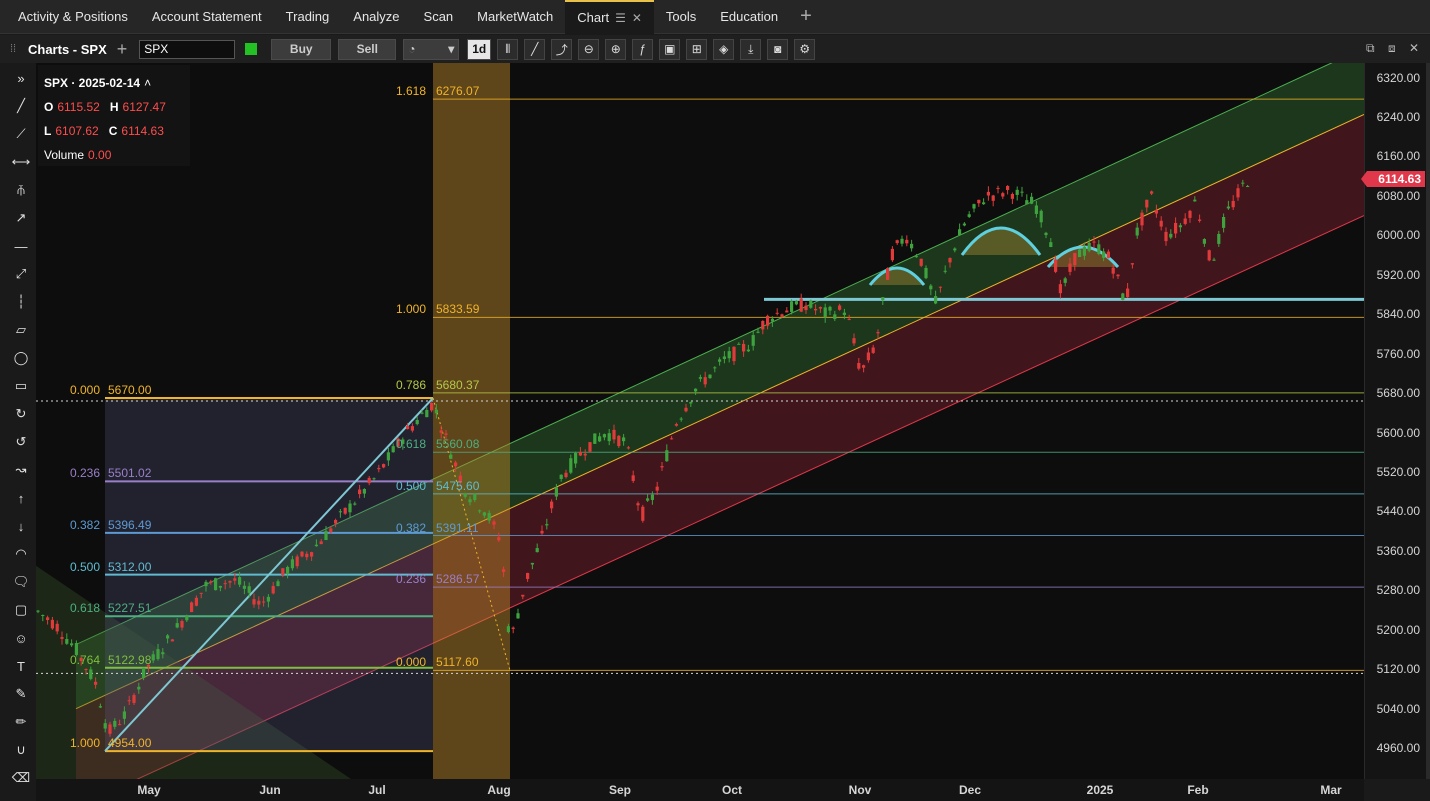  What do you see at coordinates (301, 49) in the screenshot?
I see `buy-button: Buy` at bounding box center [301, 49].